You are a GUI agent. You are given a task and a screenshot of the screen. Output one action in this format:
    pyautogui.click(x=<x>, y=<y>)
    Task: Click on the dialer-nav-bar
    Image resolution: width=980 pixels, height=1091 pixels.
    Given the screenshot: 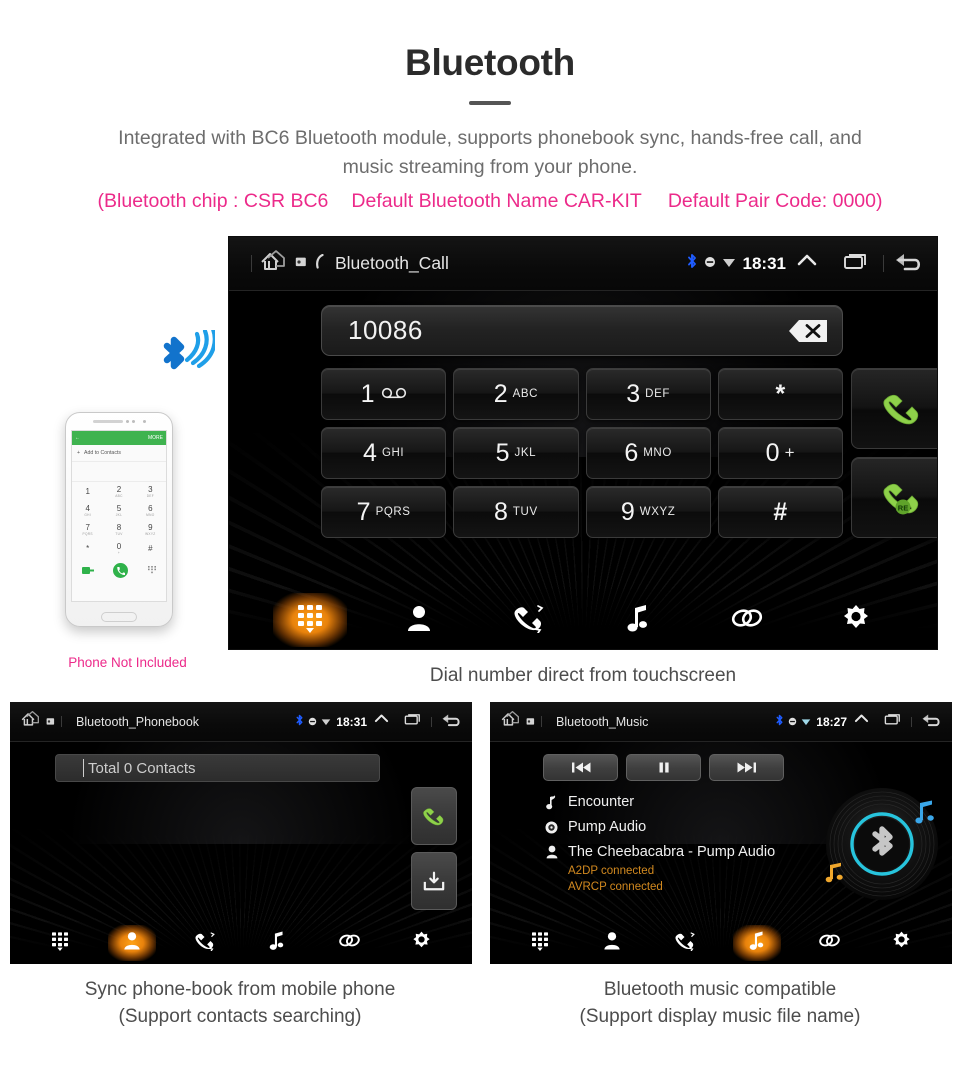 What is the action you would take?
    pyautogui.click(x=583, y=619)
    